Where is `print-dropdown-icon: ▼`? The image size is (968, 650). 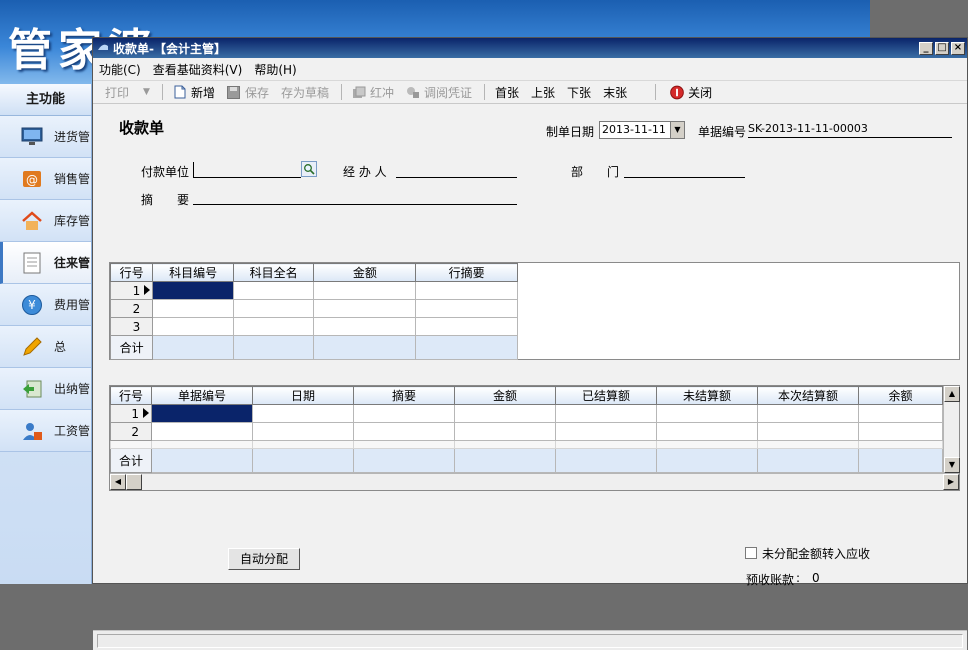 print-dropdown-icon: ▼ is located at coordinates (146, 92).